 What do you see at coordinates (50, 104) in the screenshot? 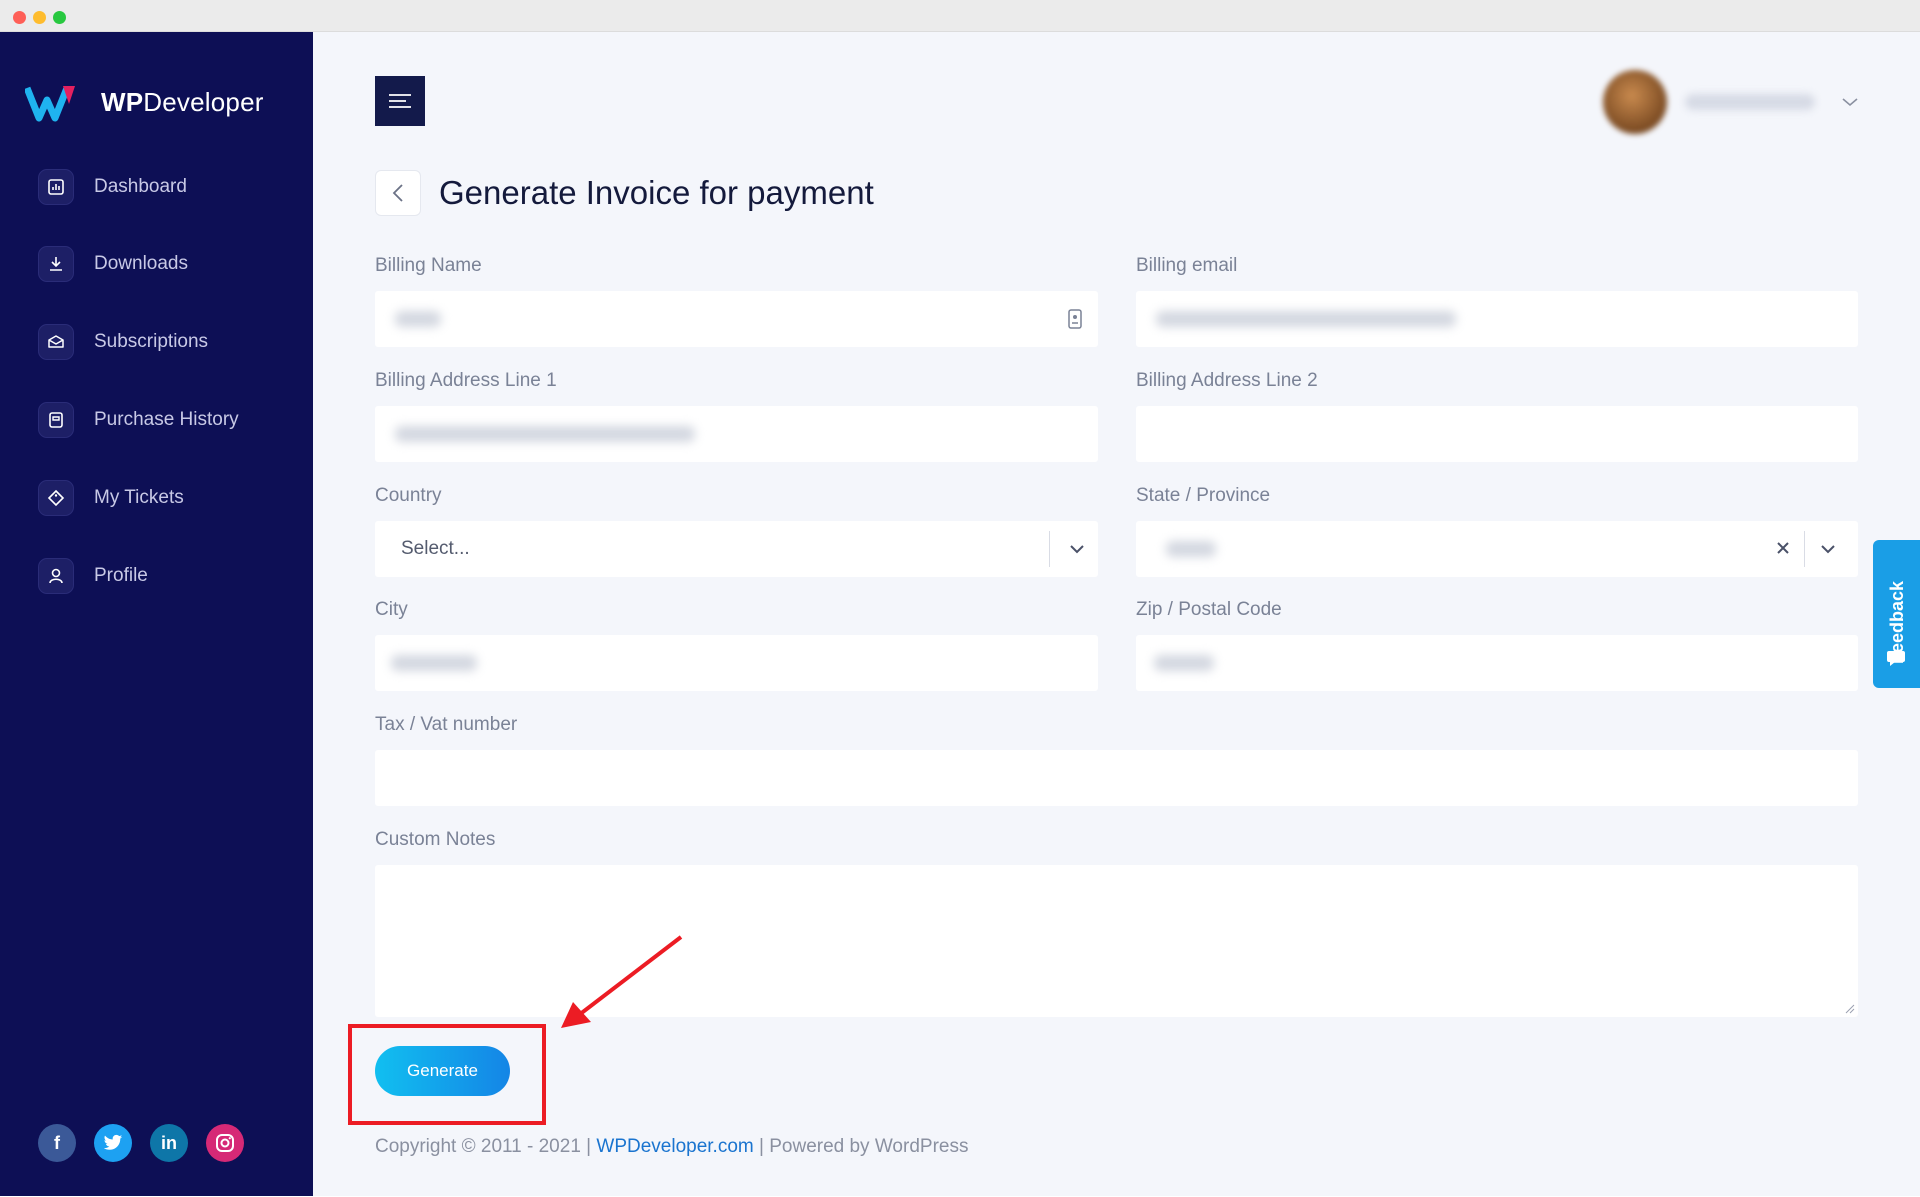
I see `wpdeveloper-logo-icon` at bounding box center [50, 104].